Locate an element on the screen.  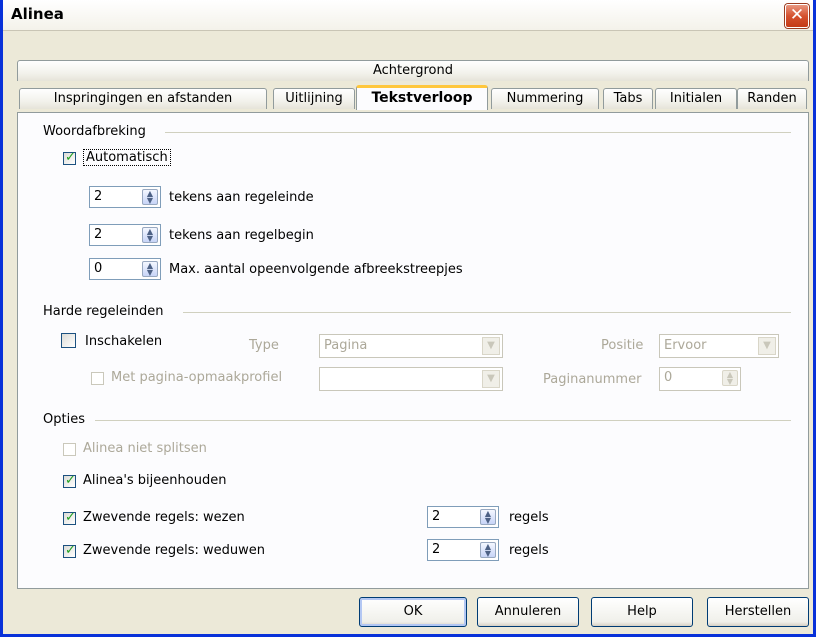
line-end-spinner: 2 ▲ ▼ is located at coordinates (125, 197).